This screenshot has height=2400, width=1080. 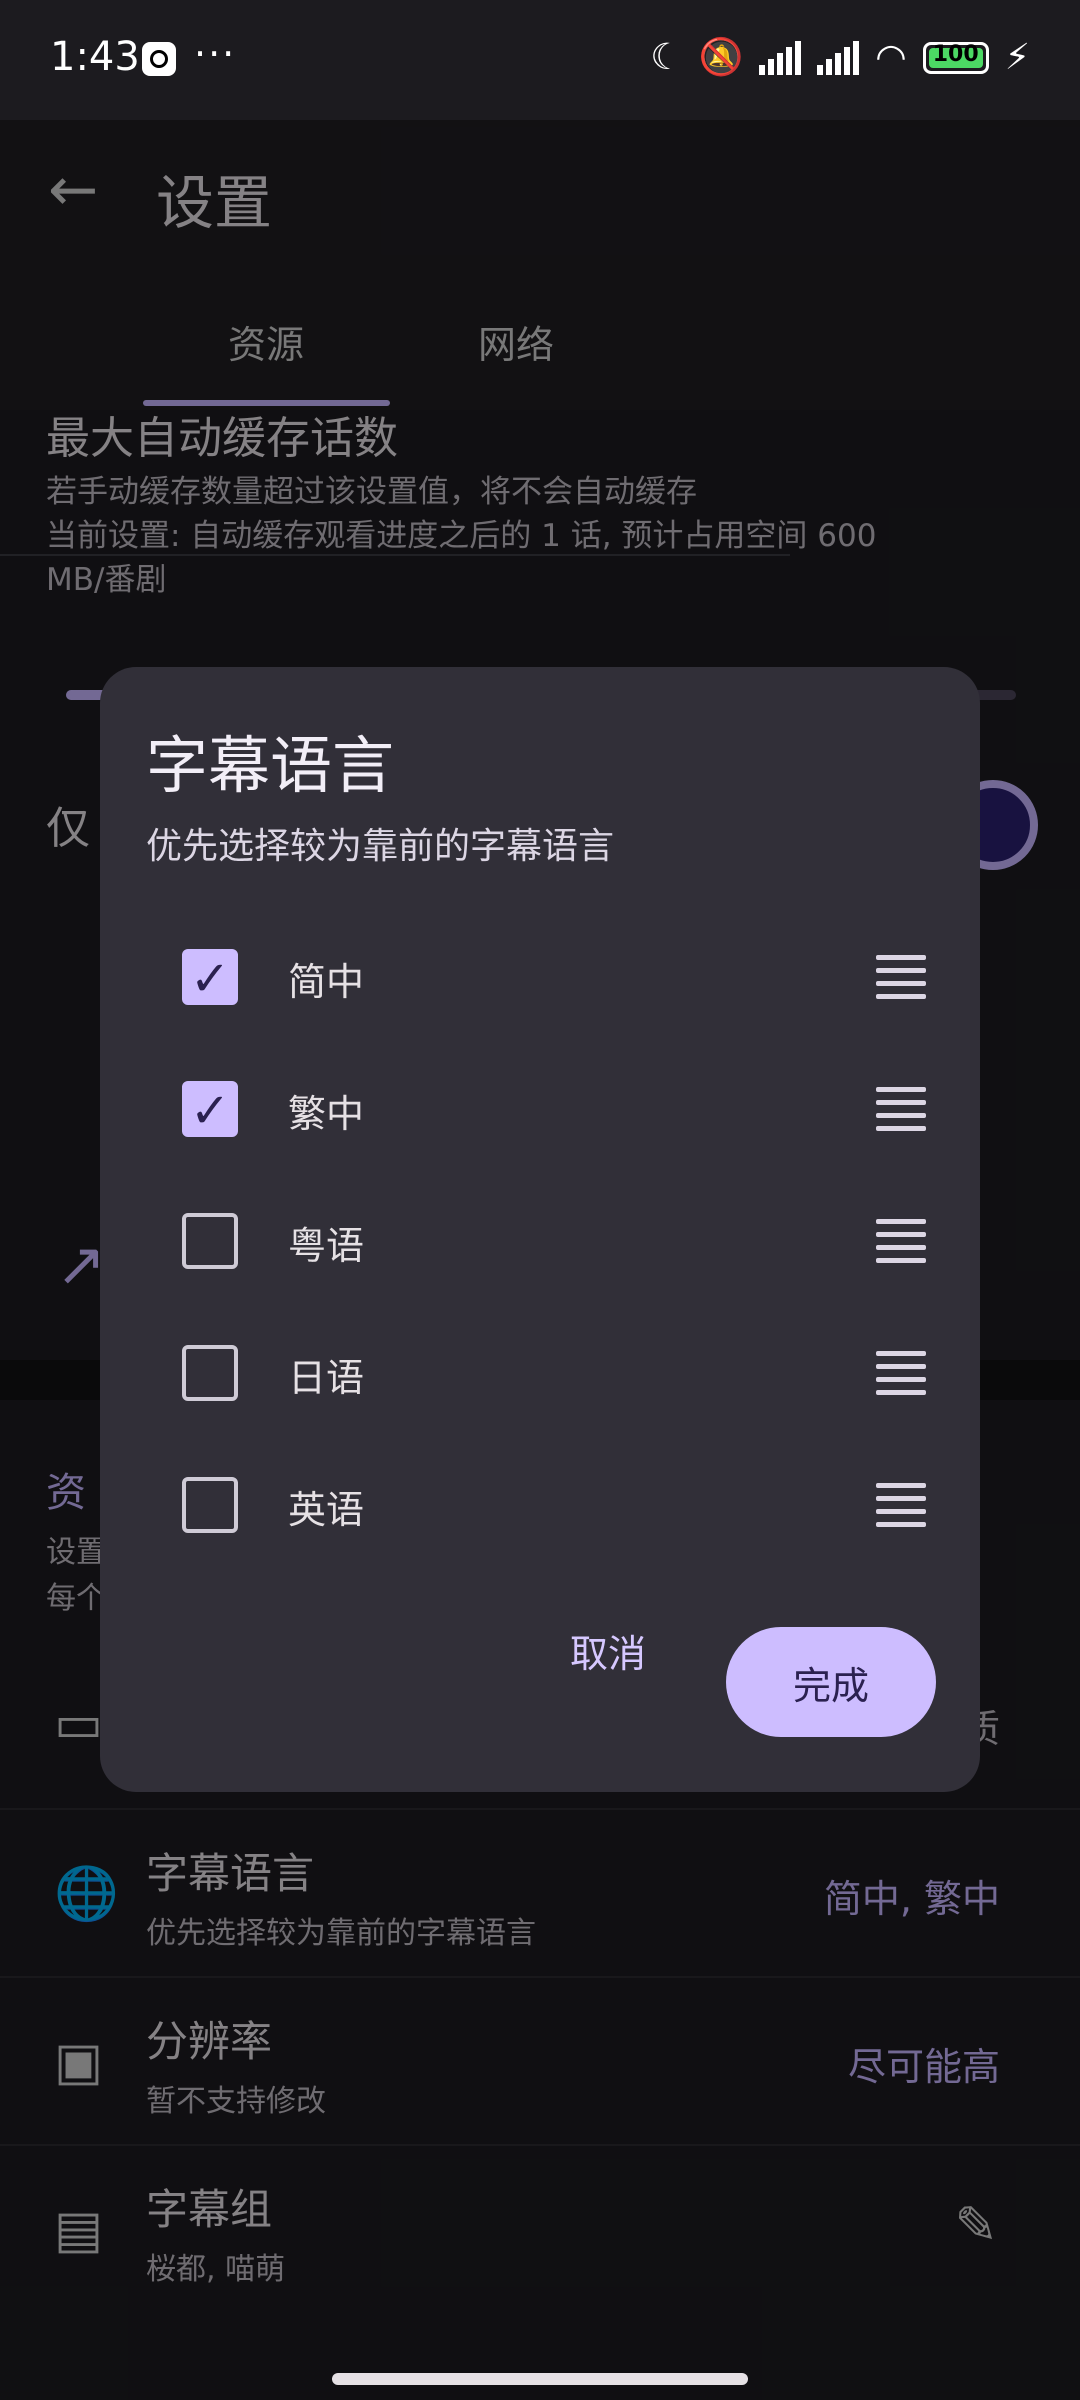 What do you see at coordinates (215, 54) in the screenshot?
I see `more-notifications-icon: ···` at bounding box center [215, 54].